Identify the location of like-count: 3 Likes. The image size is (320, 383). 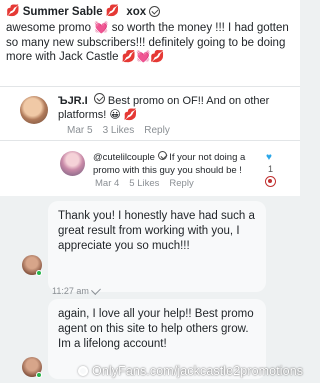
(119, 130).